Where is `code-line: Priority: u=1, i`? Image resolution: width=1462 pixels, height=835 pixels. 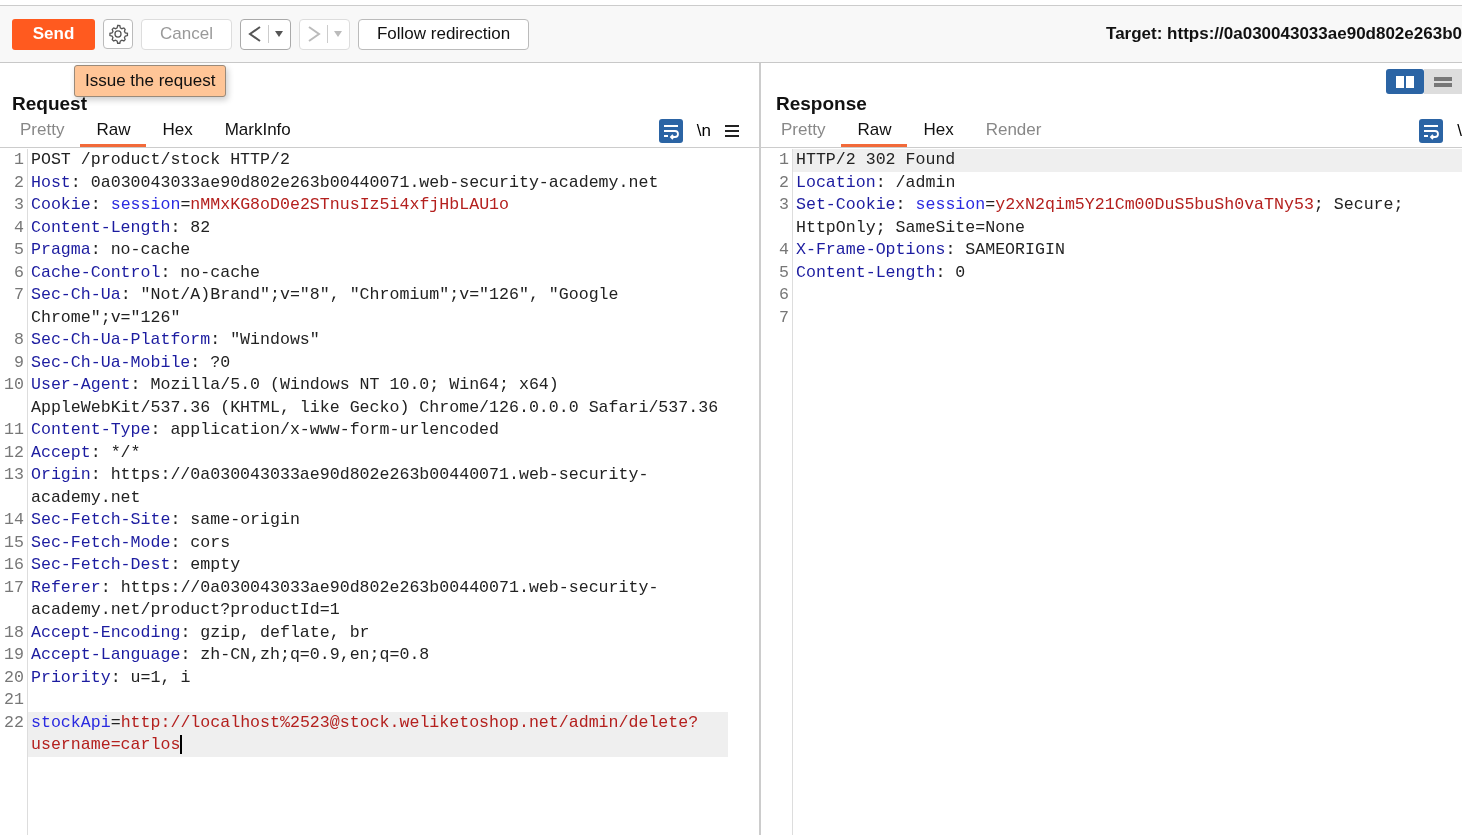 code-line: Priority: u=1, i is located at coordinates (111, 677).